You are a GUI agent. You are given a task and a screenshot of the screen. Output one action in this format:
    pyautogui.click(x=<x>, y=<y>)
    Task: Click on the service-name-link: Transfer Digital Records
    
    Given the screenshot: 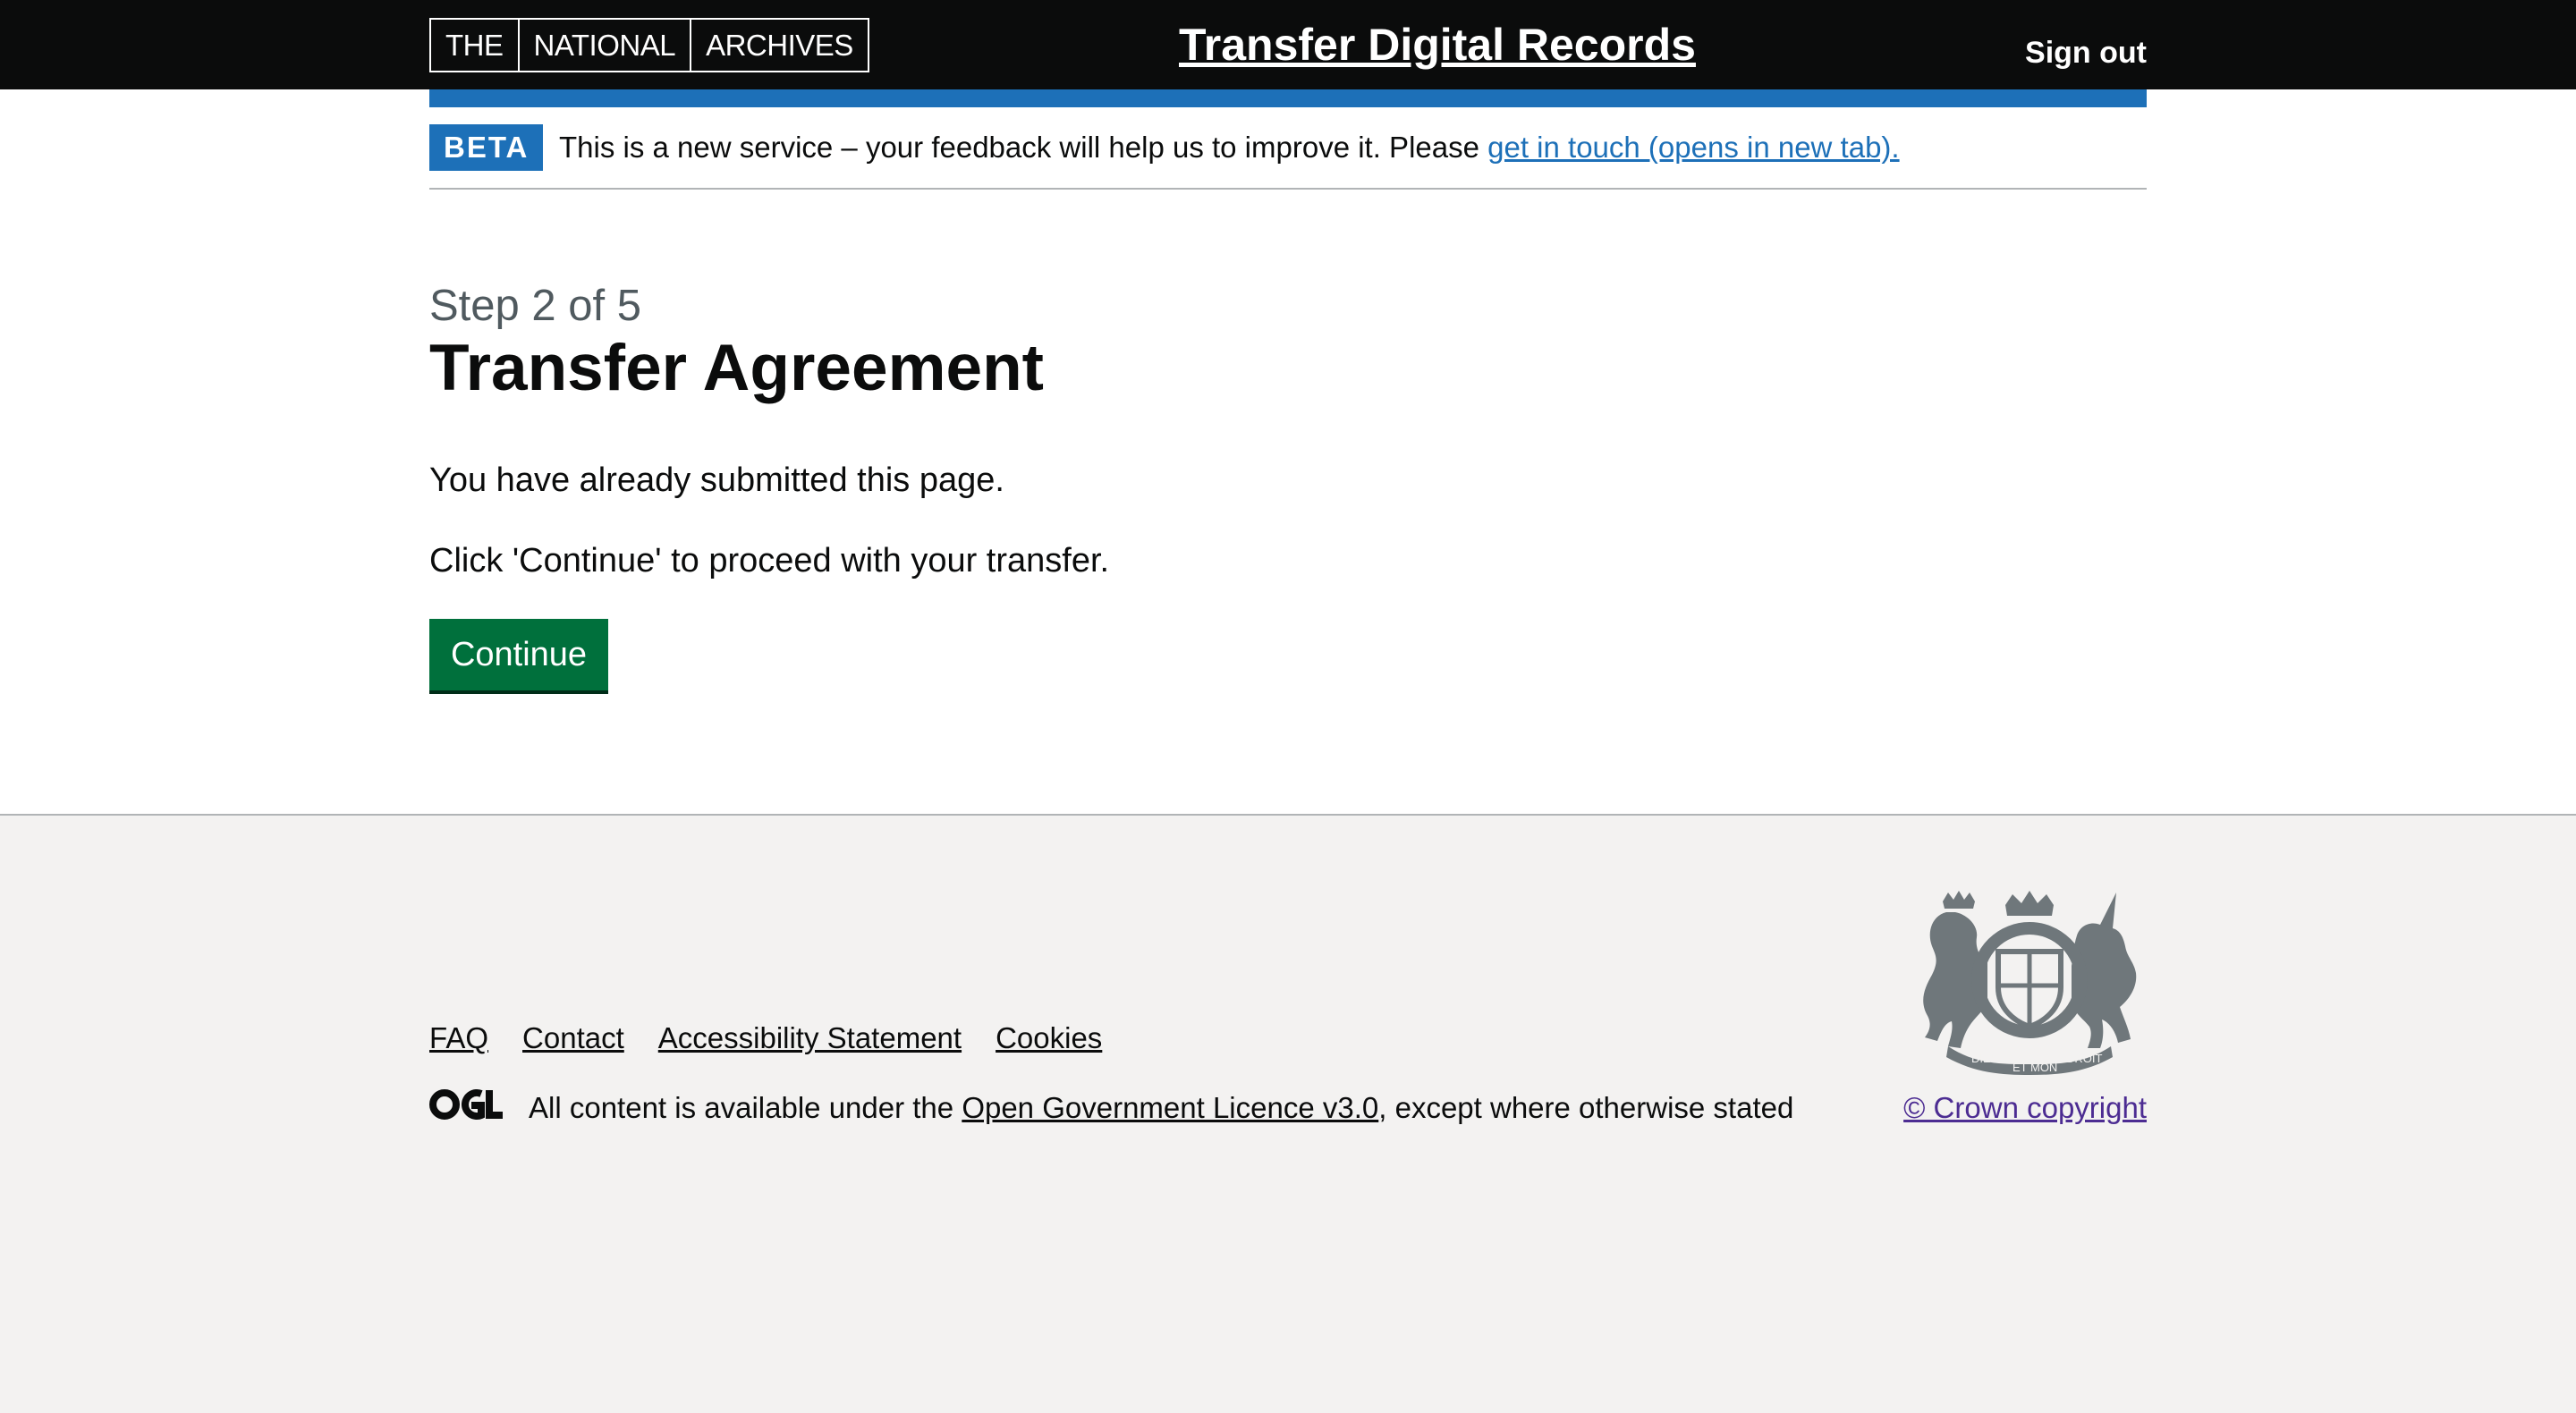 What is the action you would take?
    pyautogui.click(x=1437, y=44)
    